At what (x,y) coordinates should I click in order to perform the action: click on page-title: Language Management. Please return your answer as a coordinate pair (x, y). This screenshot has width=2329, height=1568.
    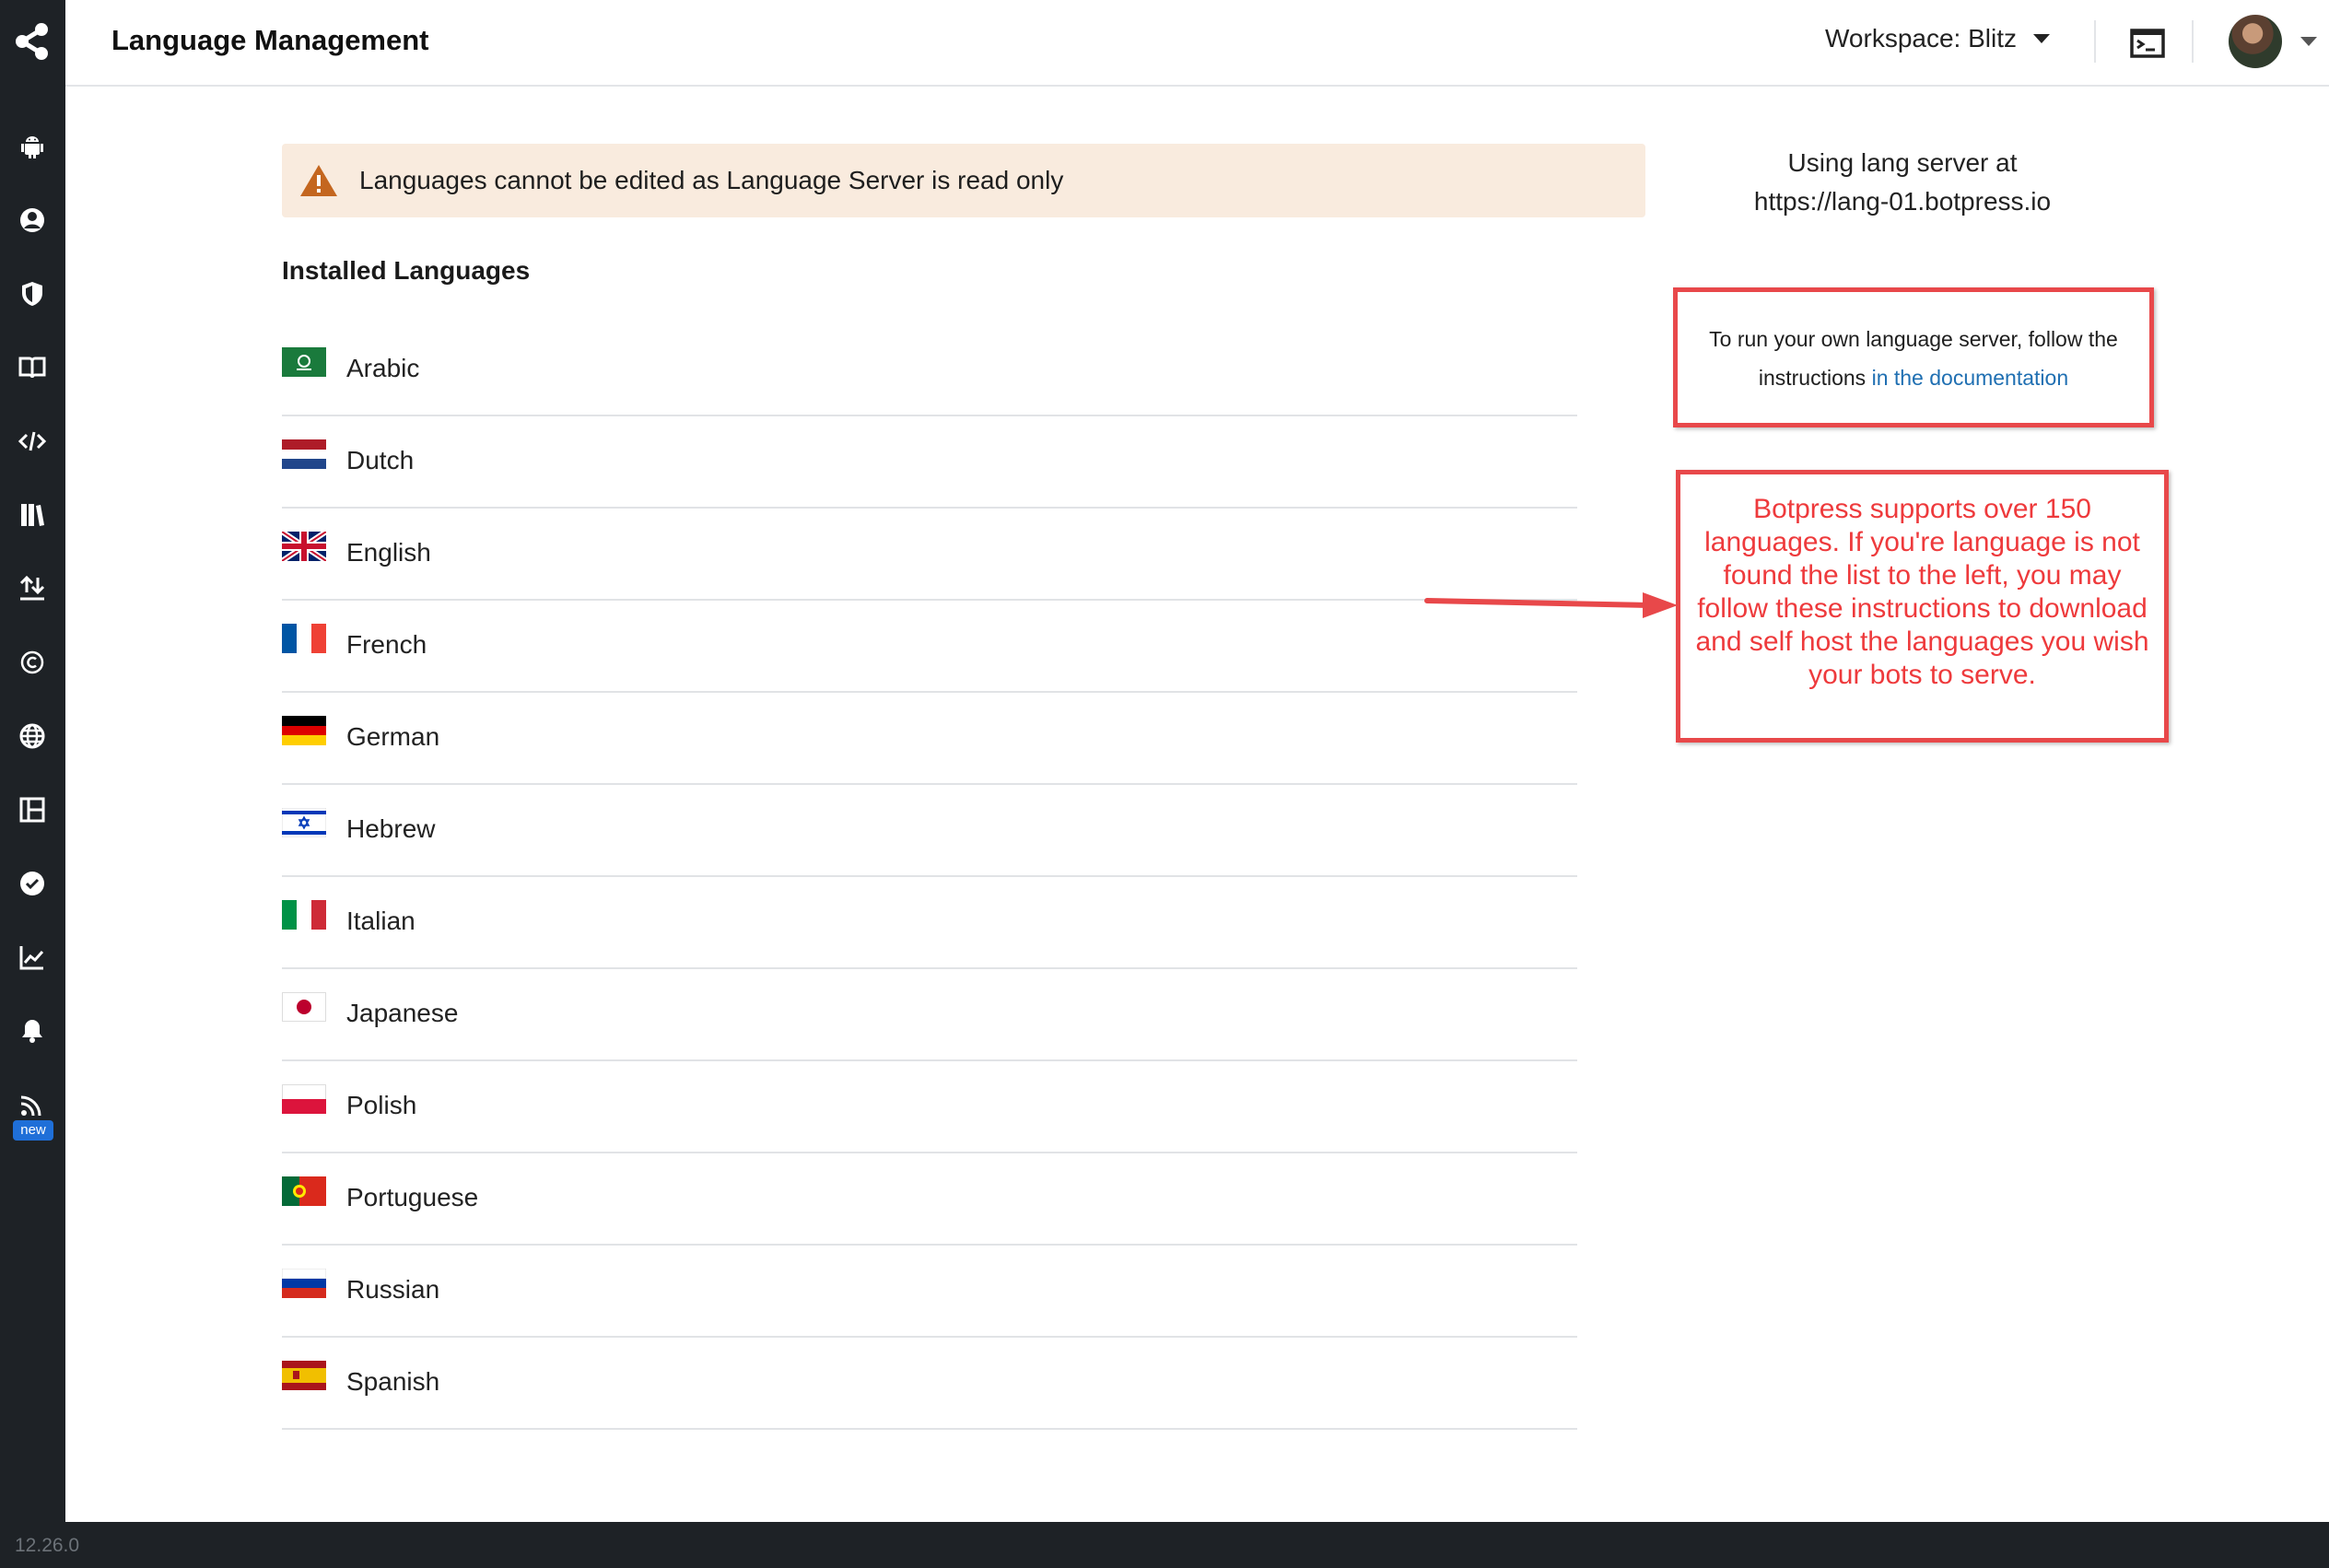
    Looking at the image, I should click on (270, 40).